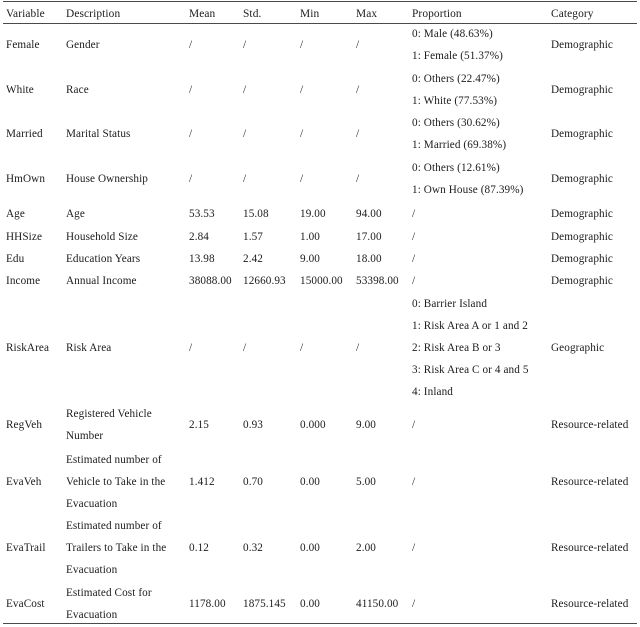  What do you see at coordinates (75, 214) in the screenshot?
I see `cell-description: Age` at bounding box center [75, 214].